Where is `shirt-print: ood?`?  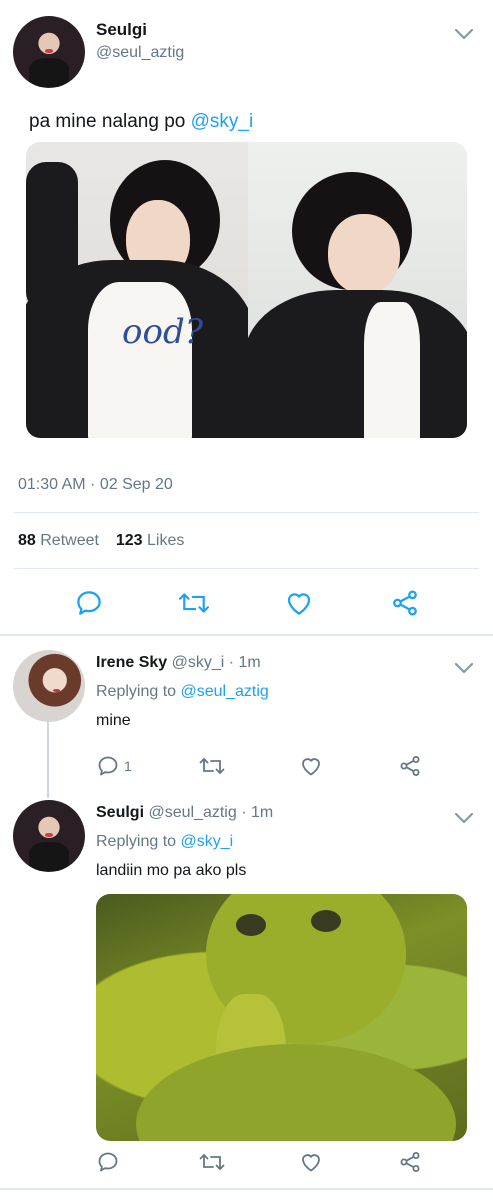
shirt-print: ood? is located at coordinates (162, 332).